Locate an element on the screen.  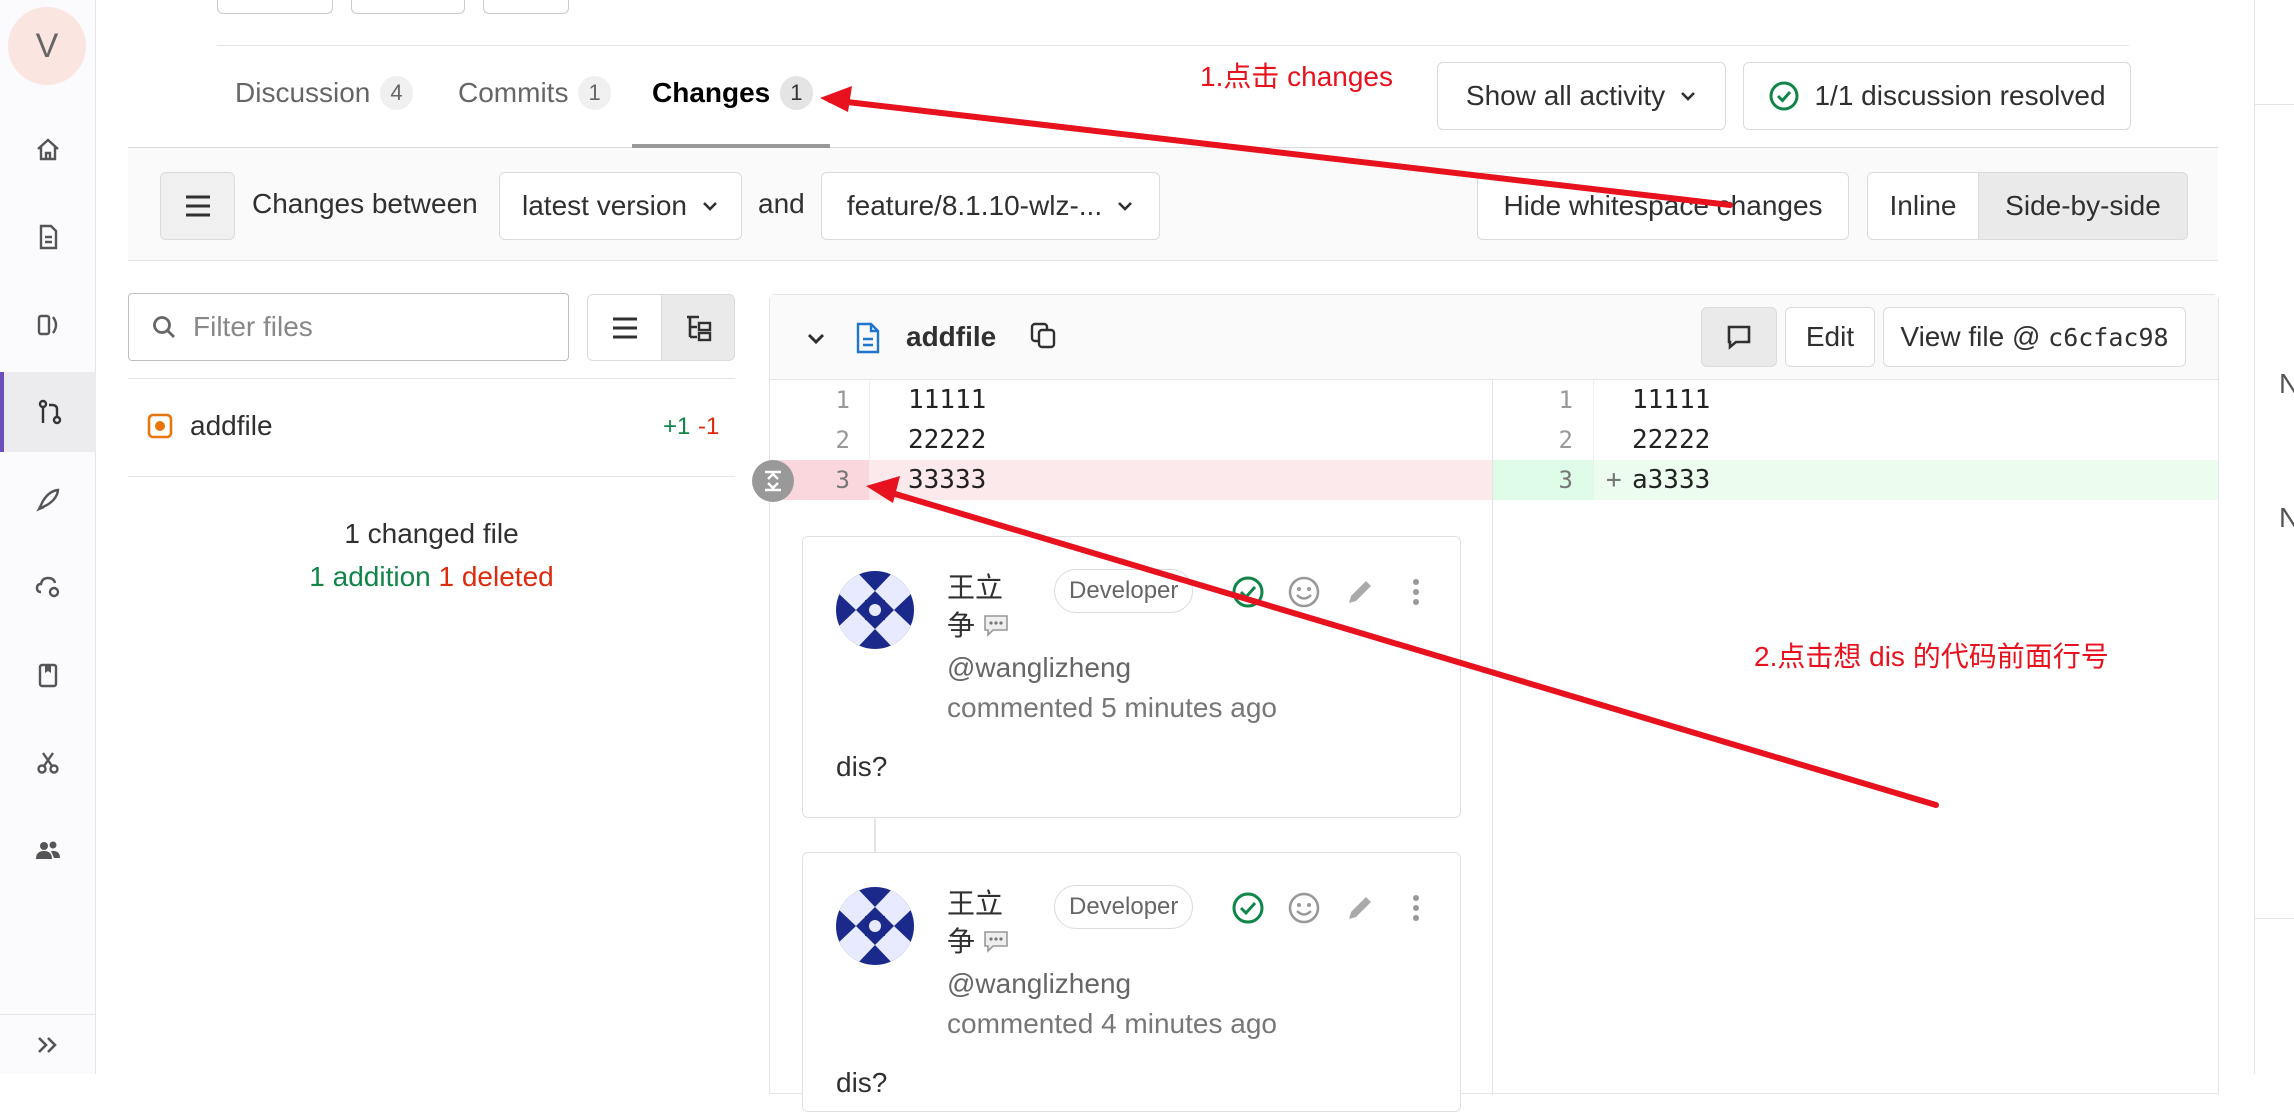
arrow-to-line-number is located at coordinates (1409, 647).